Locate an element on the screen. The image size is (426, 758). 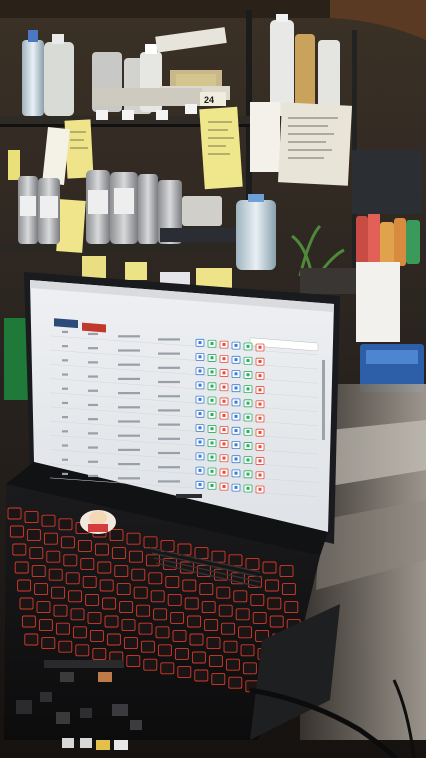
shelf-label-number: 24 is located at coordinates (209, 100).